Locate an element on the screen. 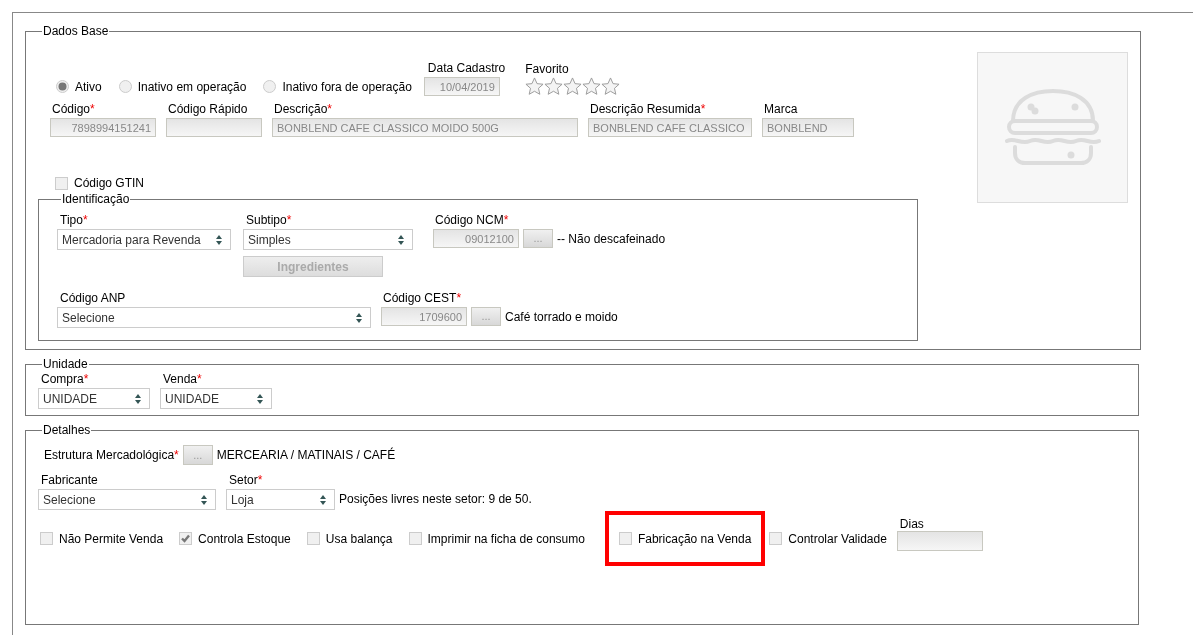 This screenshot has width=1193, height=635. dropdown: Simples is located at coordinates (328, 239).